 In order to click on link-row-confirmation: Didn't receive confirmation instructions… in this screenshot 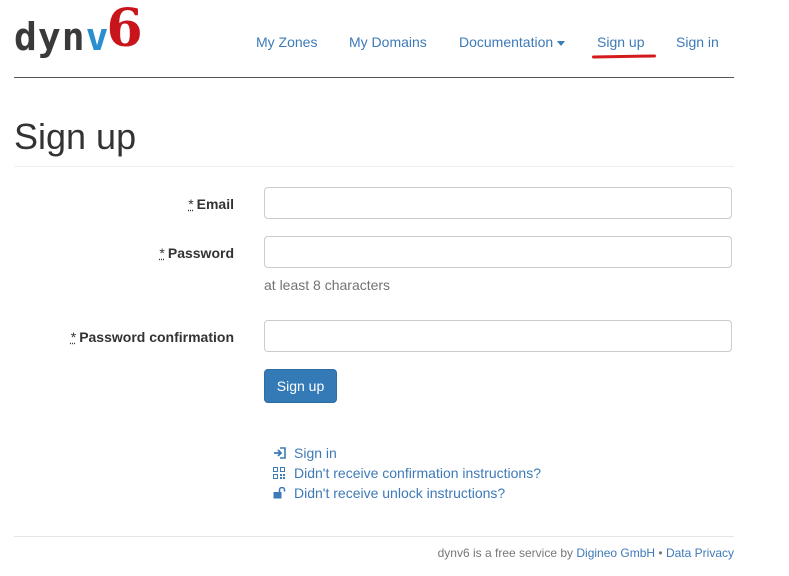, I will do `click(406, 473)`.